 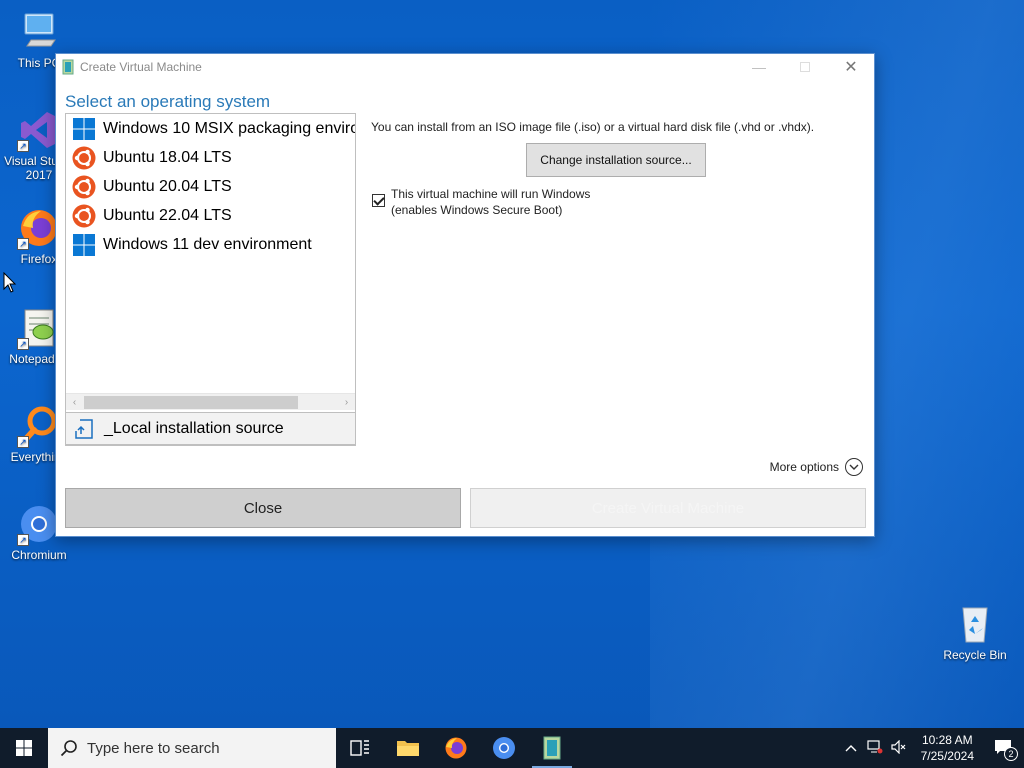 I want to click on chevron-down-icon, so click(x=854, y=467).